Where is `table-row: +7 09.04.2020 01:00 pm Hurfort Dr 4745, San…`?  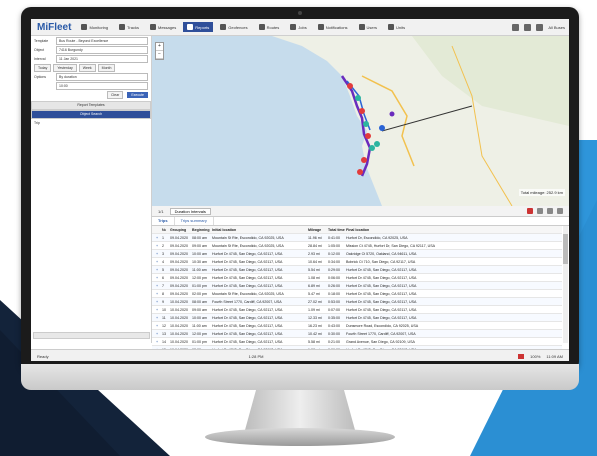 table-row: +7 09.04.2020 01:00 pm Hurfort Dr 4745, San… is located at coordinates (357, 286).